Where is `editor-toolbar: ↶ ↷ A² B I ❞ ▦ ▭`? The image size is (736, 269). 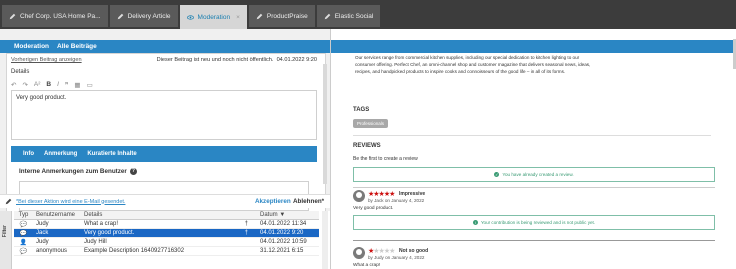 editor-toolbar: ↶ ↷ A² B I ❞ ▦ ▭ is located at coordinates (52, 85).